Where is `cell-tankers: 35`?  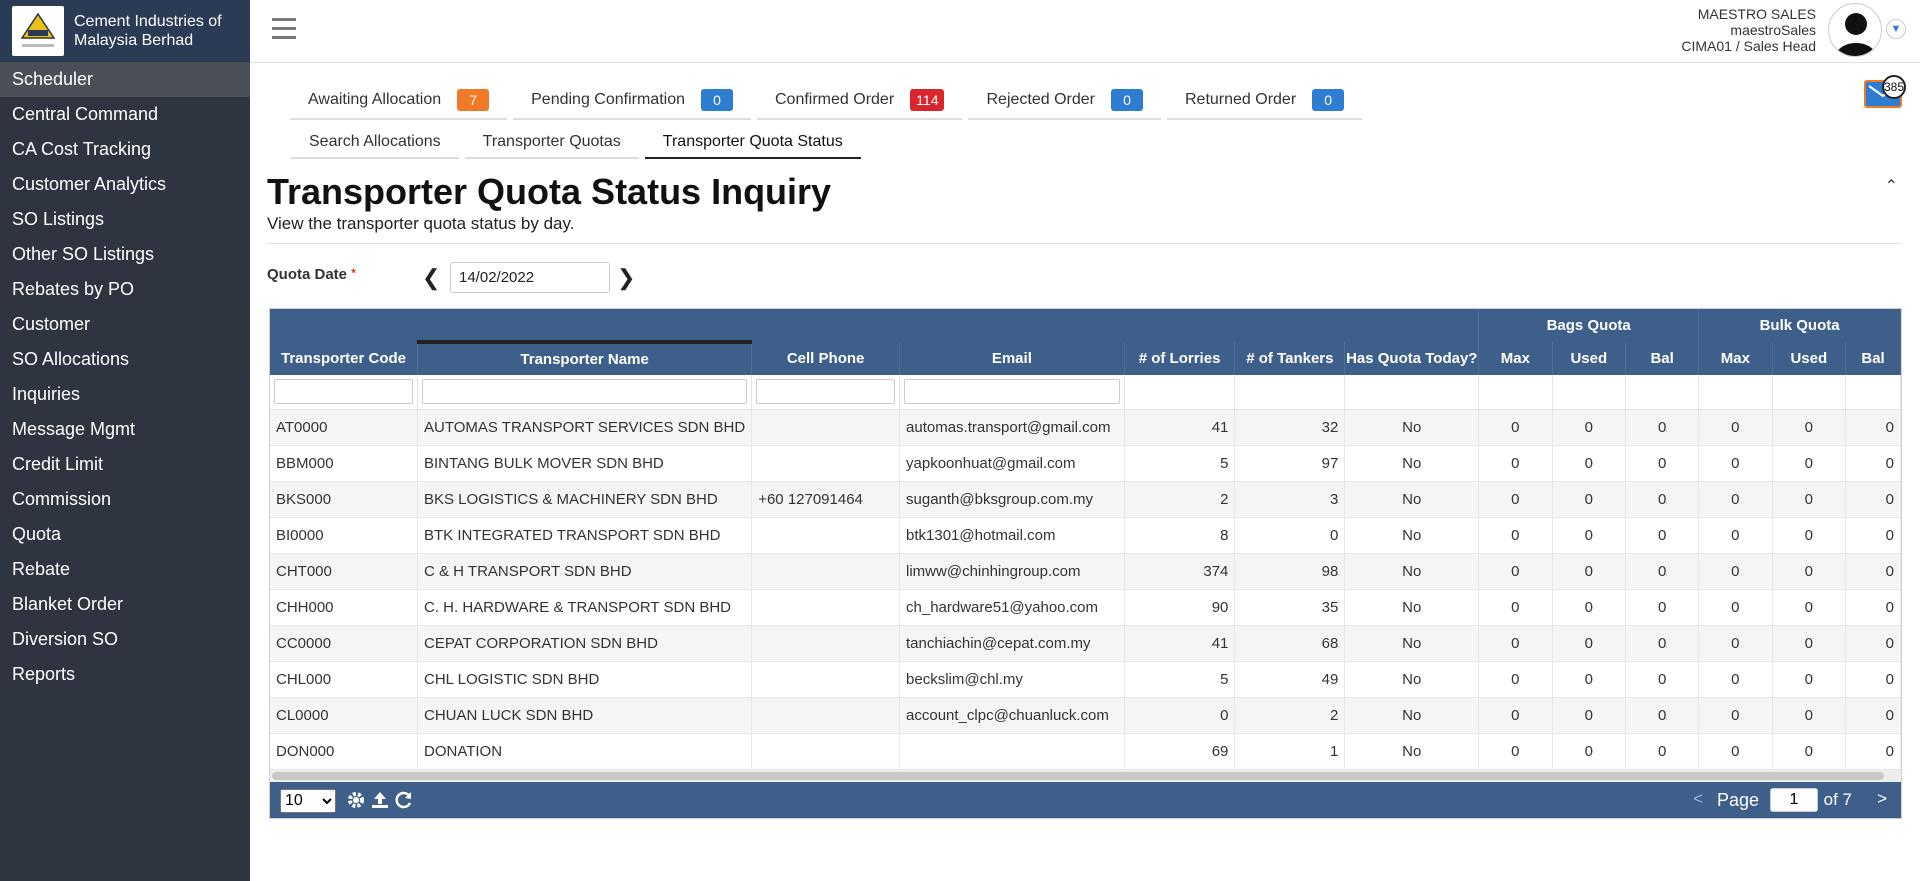 cell-tankers: 35 is located at coordinates (1290, 607).